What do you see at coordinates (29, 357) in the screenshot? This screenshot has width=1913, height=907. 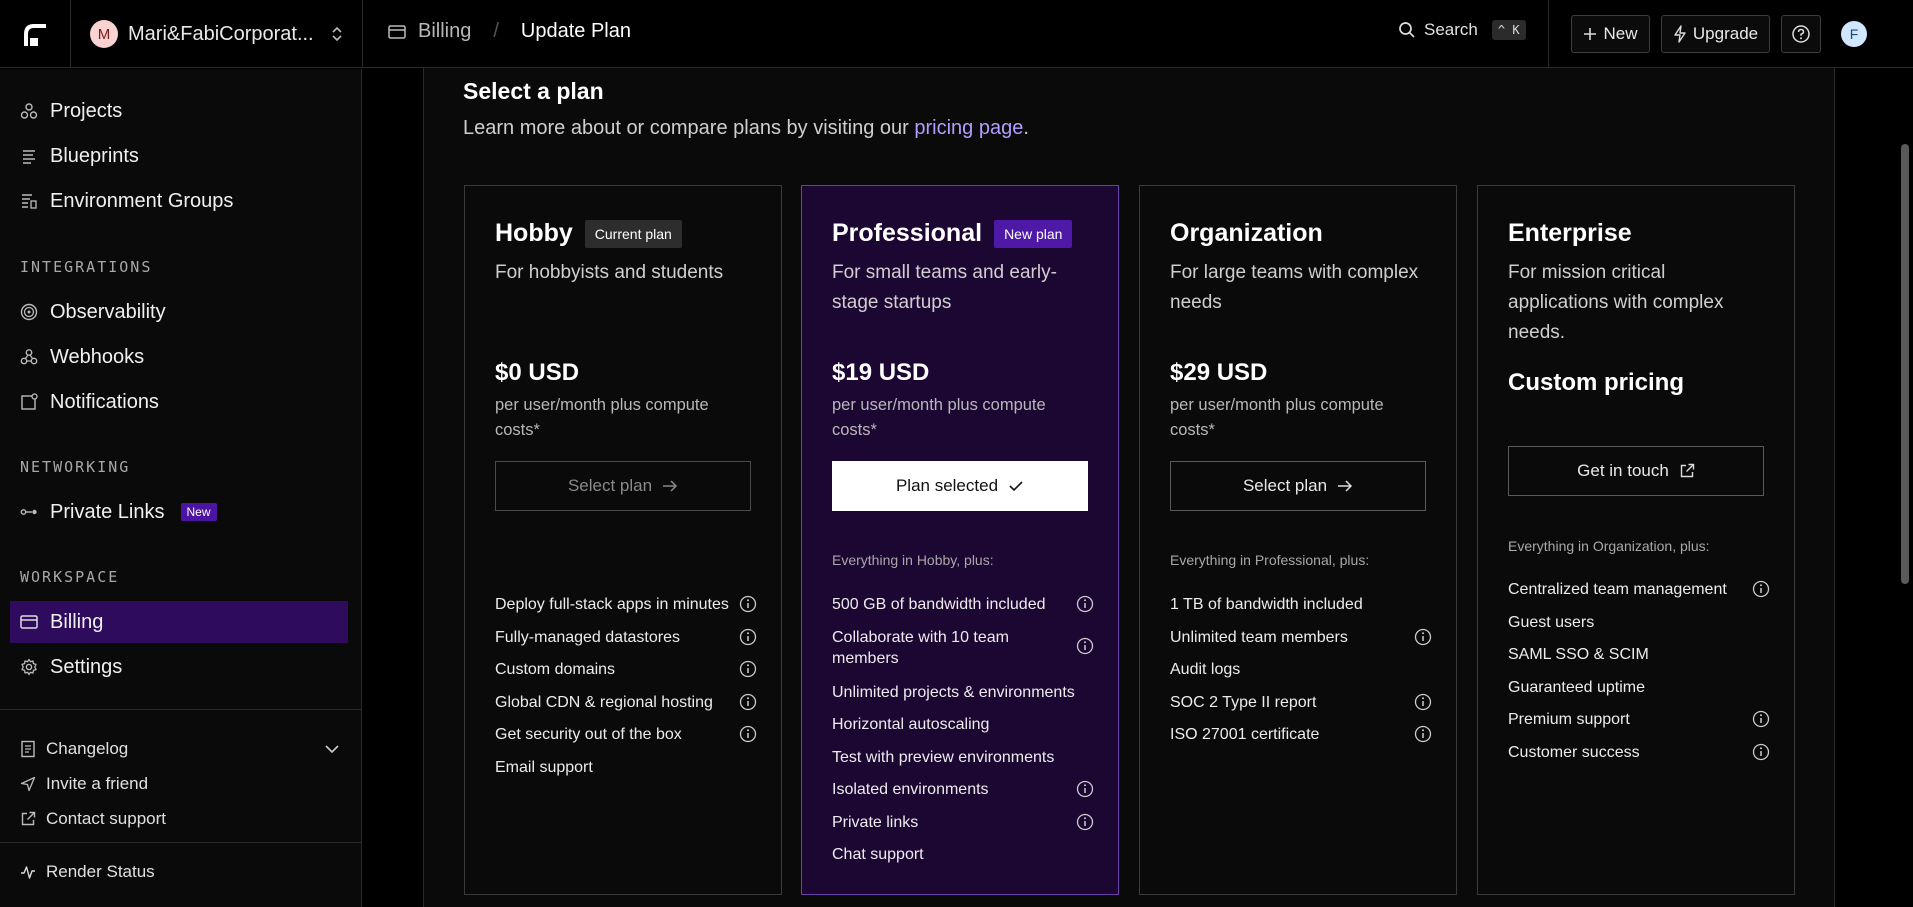 I see `webhook-icon` at bounding box center [29, 357].